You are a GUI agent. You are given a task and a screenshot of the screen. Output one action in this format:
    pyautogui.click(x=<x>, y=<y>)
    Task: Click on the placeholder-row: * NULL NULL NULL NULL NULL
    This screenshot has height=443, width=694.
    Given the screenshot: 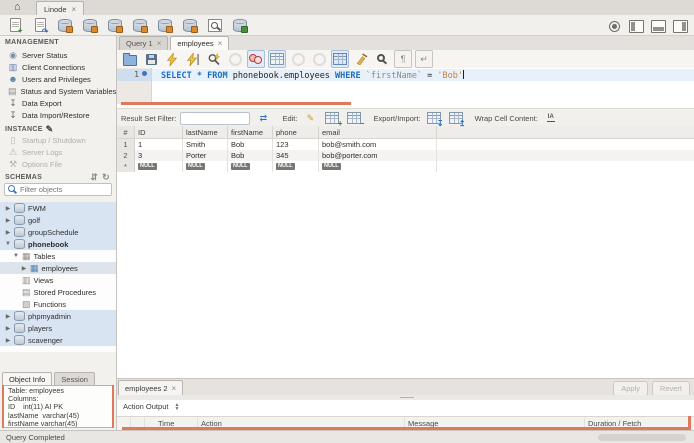 What is the action you would take?
    pyautogui.click(x=405, y=166)
    